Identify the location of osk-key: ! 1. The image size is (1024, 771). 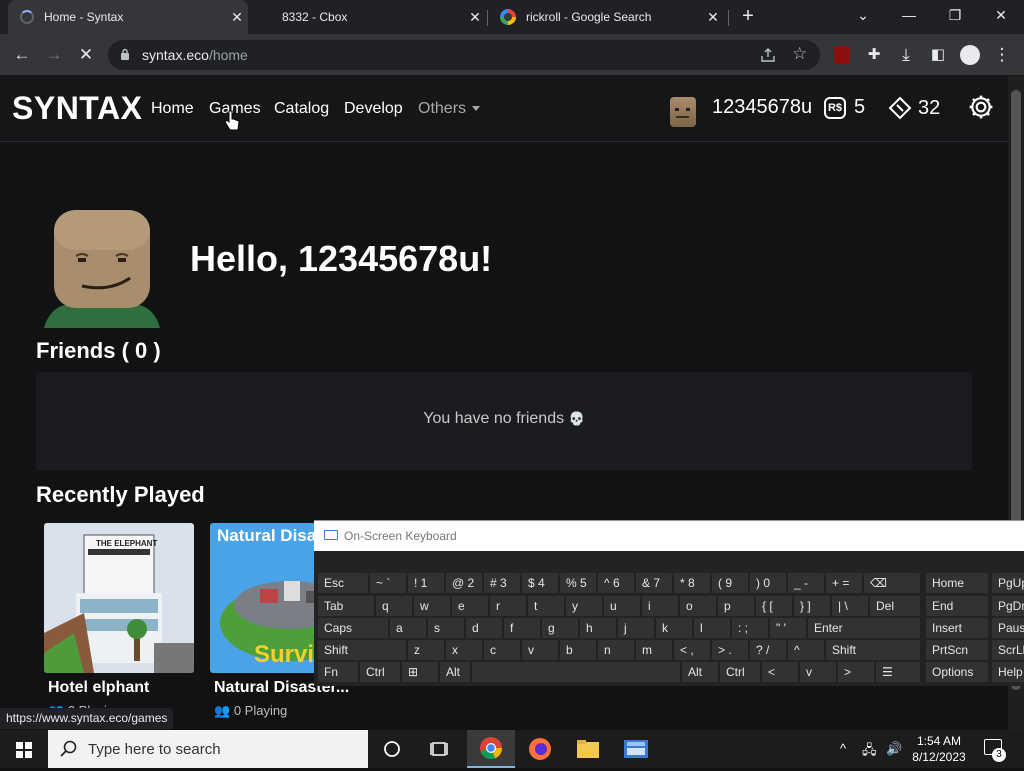
(426, 583).